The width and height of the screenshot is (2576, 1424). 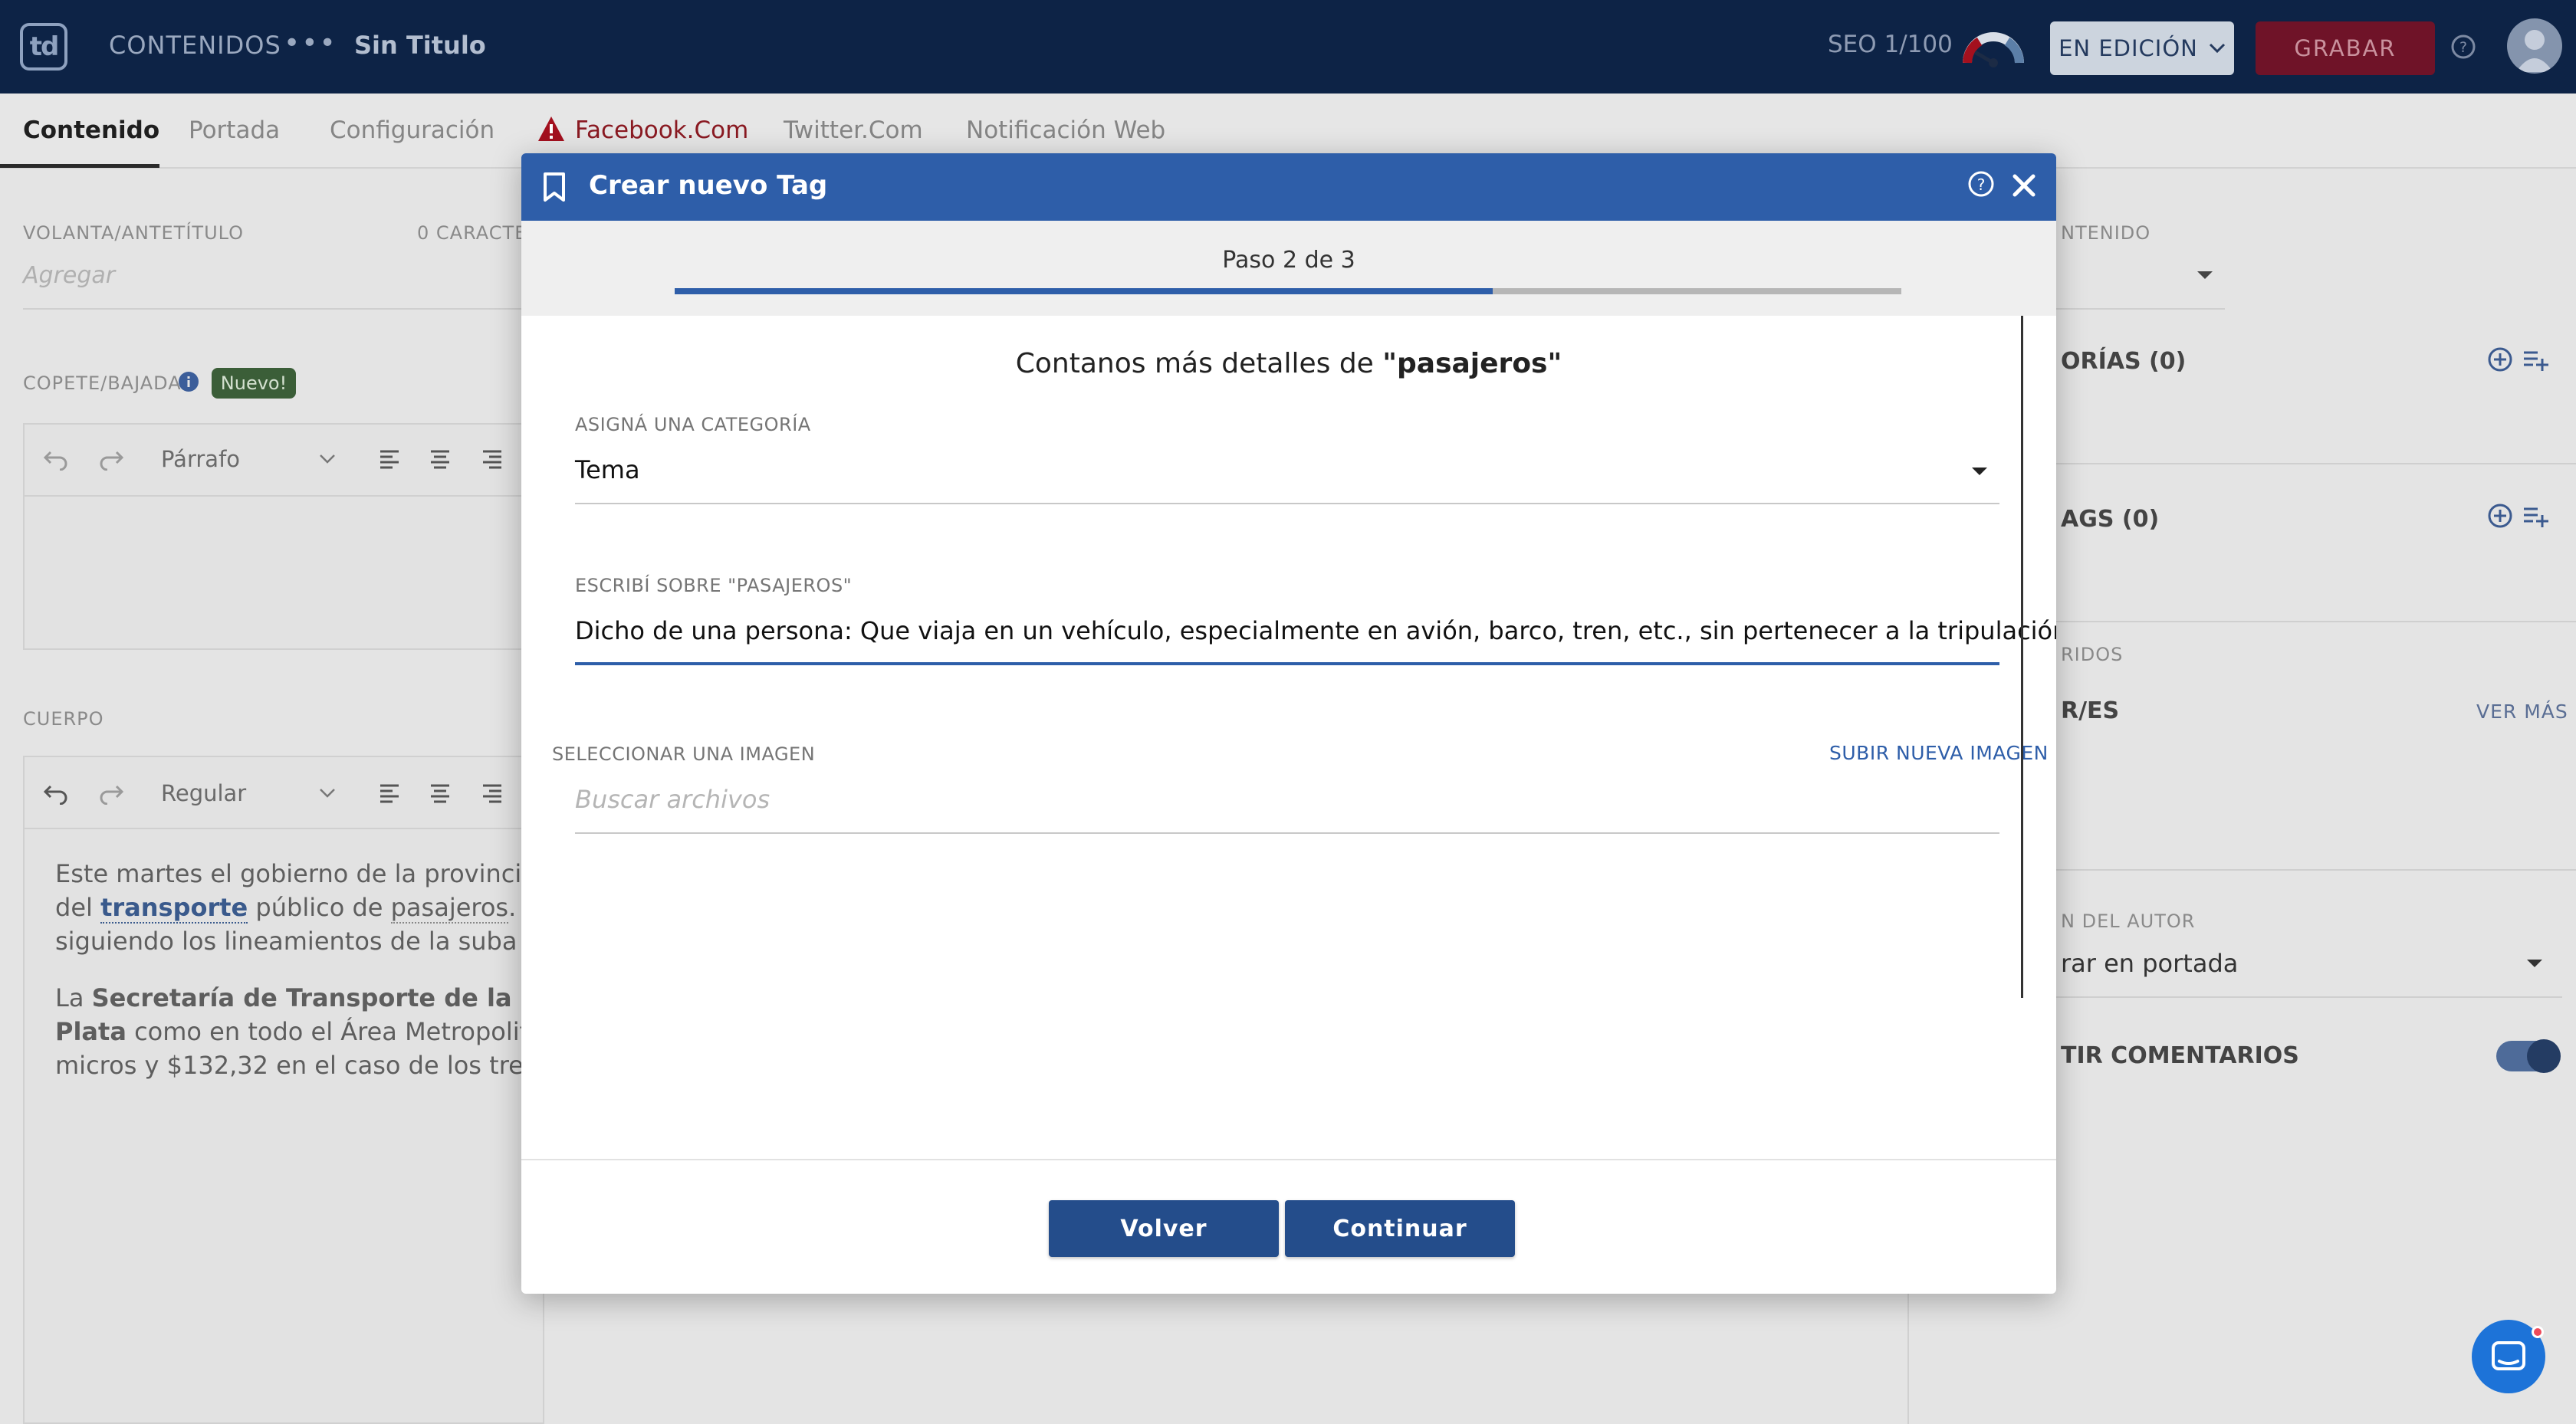 I want to click on description-underline-focused, so click(x=1287, y=664).